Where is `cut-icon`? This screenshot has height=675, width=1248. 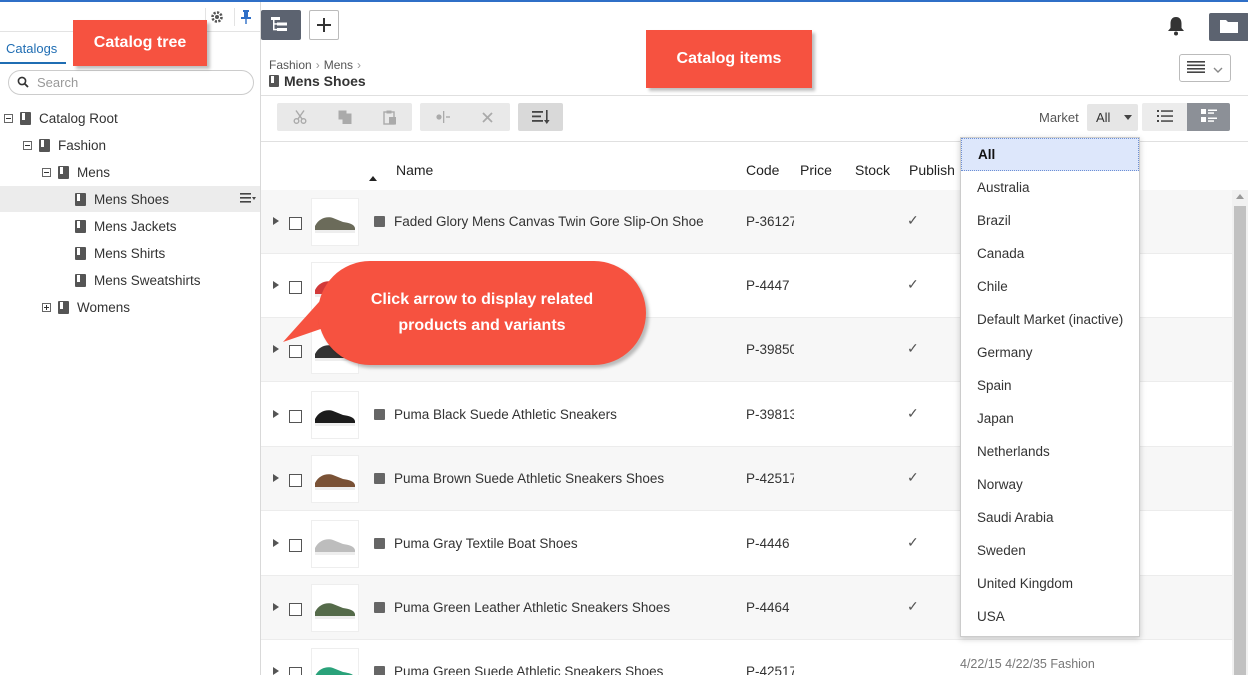 cut-icon is located at coordinates (299, 117).